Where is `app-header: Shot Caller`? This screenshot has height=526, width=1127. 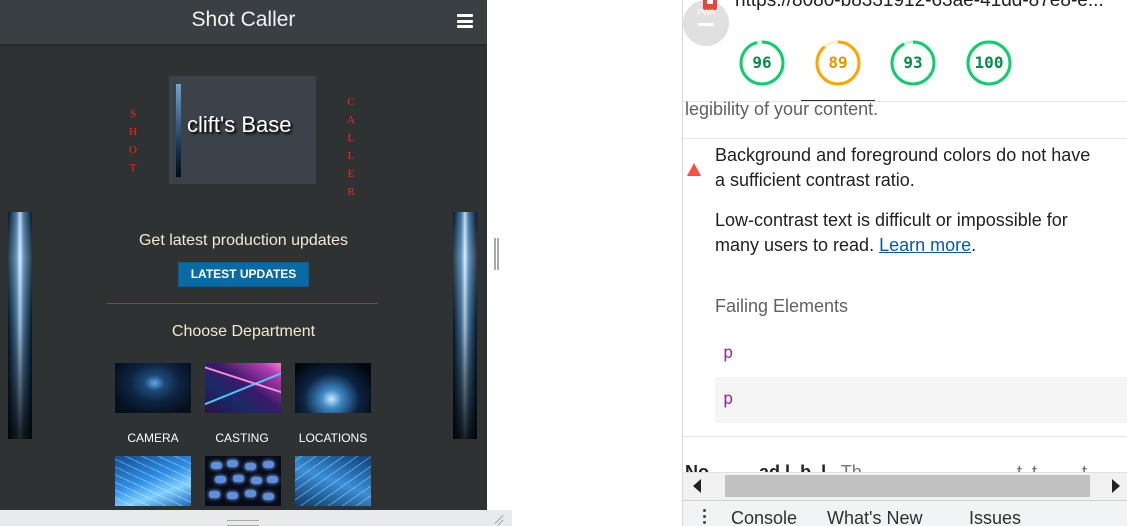 app-header: Shot Caller is located at coordinates (243, 23).